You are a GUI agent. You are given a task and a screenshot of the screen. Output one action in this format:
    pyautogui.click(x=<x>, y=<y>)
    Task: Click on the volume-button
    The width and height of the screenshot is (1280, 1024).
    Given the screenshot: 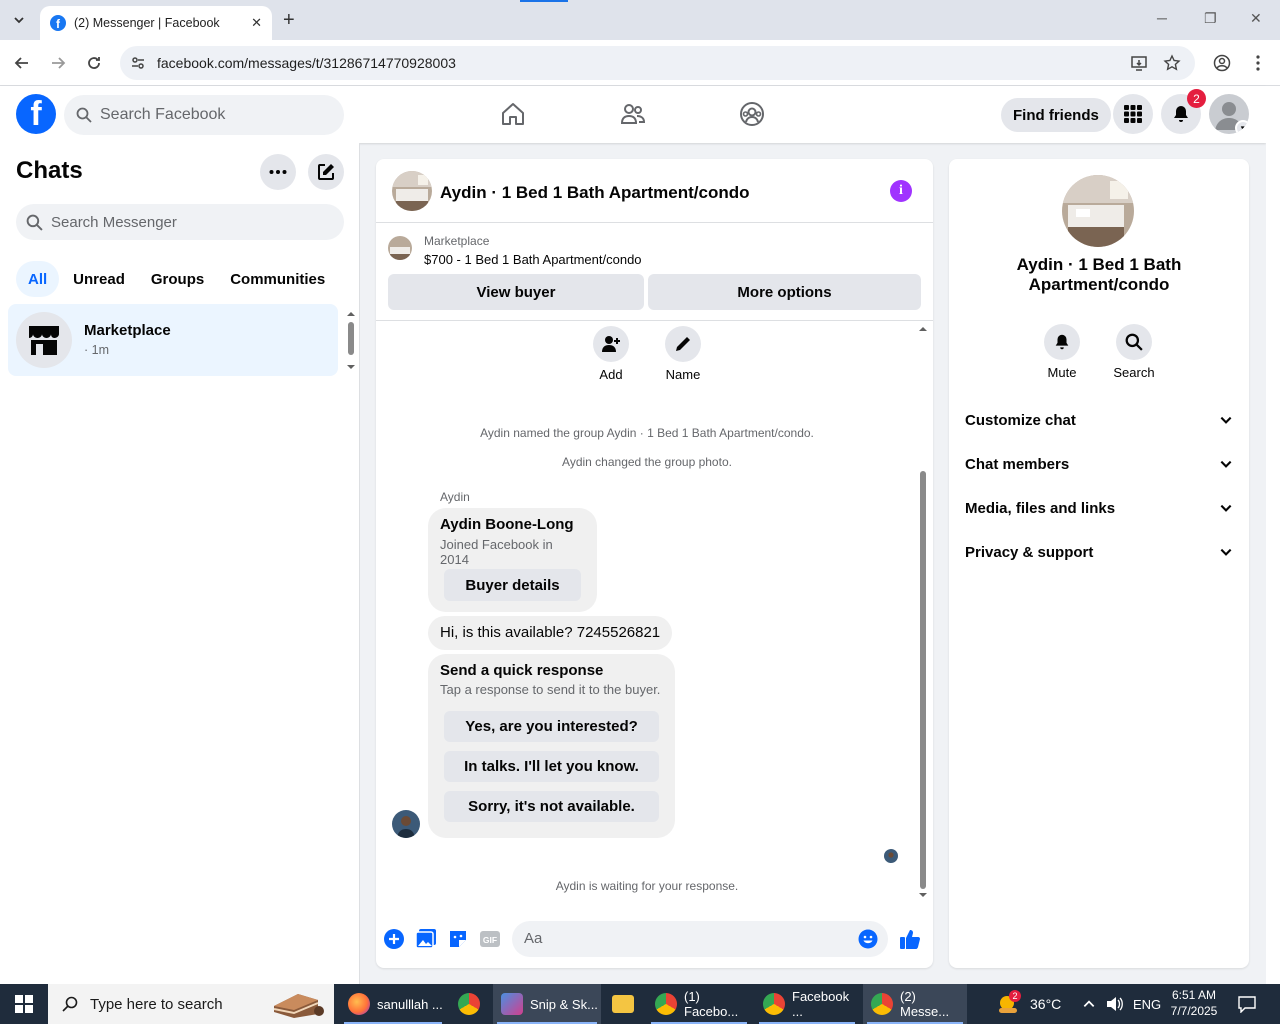 What is the action you would take?
    pyautogui.click(x=1115, y=1004)
    